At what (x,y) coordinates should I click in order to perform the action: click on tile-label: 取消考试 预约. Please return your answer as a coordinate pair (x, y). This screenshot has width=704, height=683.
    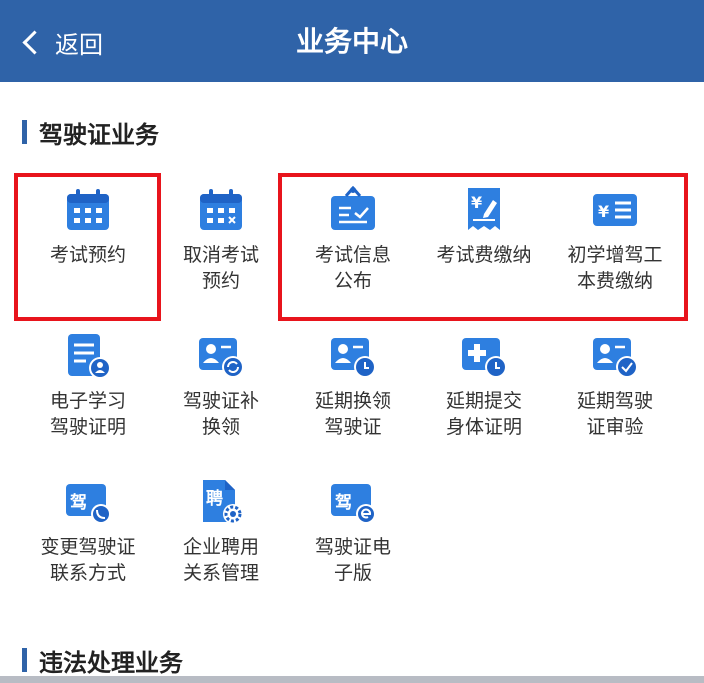
    Looking at the image, I should click on (220, 268).